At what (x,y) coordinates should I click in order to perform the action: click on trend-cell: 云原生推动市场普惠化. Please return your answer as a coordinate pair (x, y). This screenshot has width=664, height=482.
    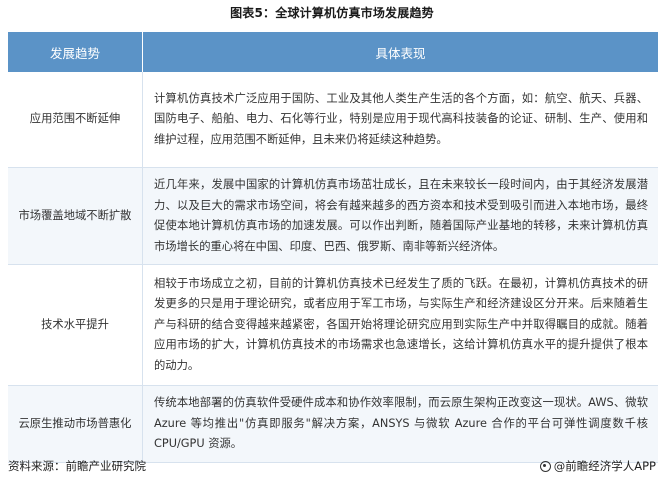
    Looking at the image, I should click on (75, 424).